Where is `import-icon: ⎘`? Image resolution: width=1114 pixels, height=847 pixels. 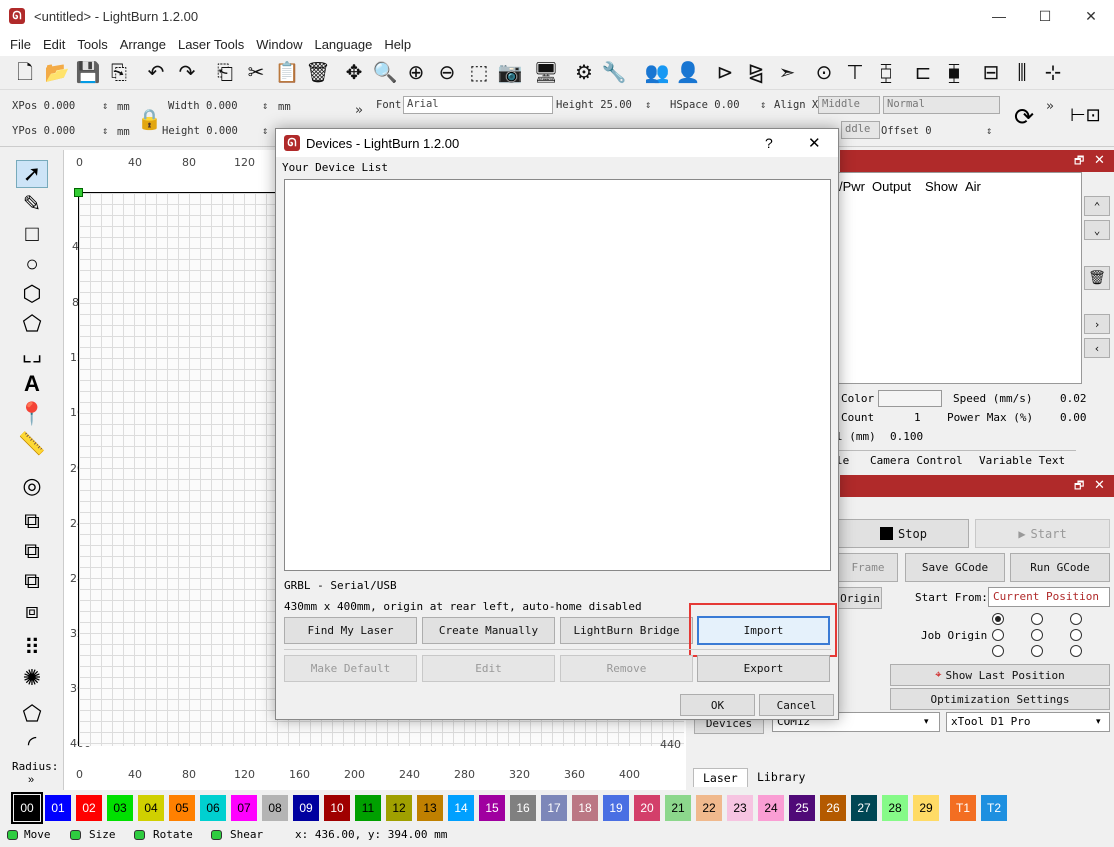 import-icon: ⎘ is located at coordinates (119, 73).